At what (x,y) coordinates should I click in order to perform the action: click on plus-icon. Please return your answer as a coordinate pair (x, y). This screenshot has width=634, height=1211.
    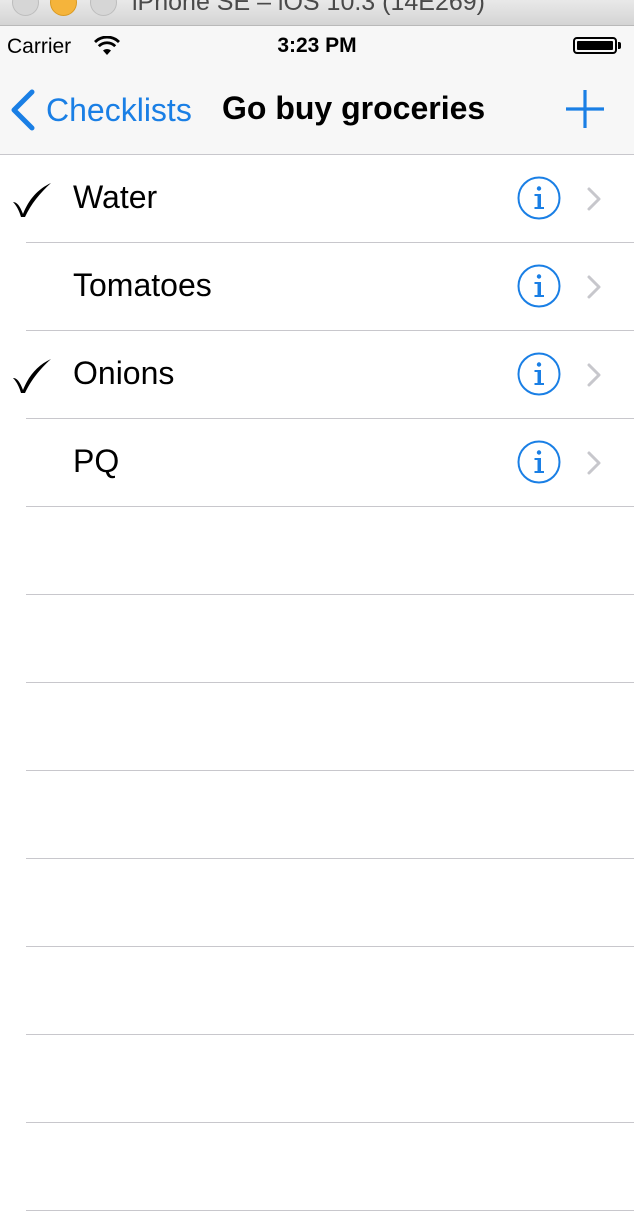
    Looking at the image, I should click on (585, 109).